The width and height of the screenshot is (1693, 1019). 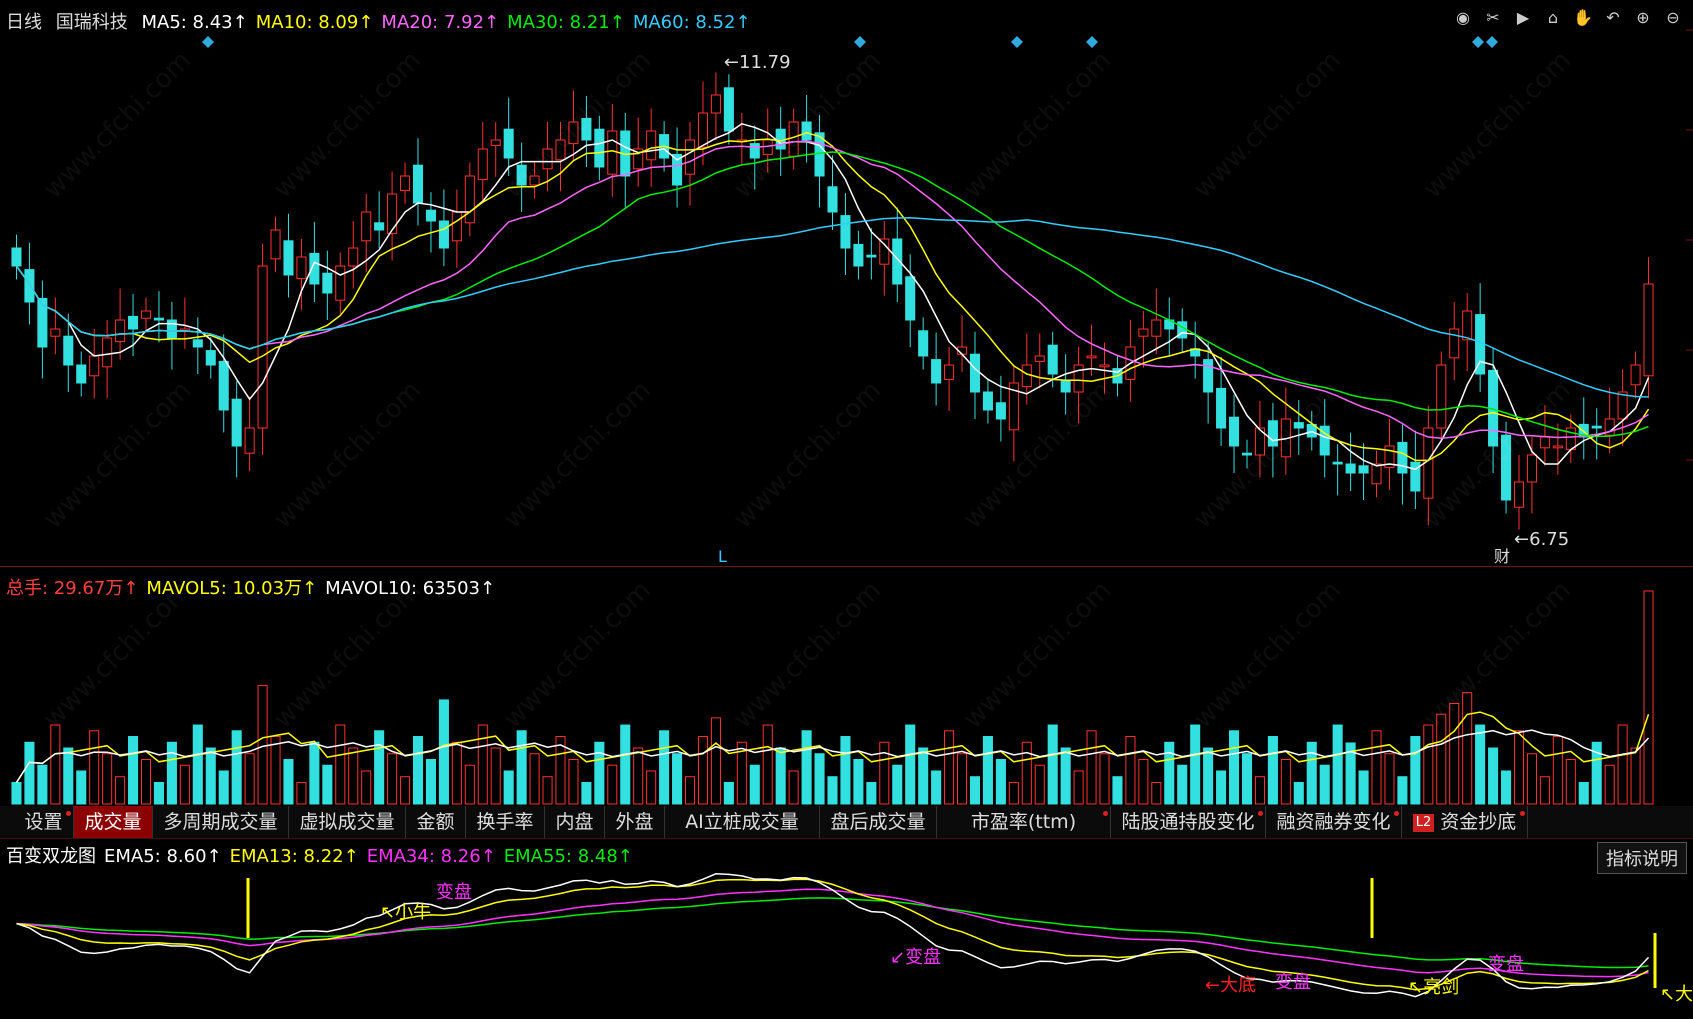 What do you see at coordinates (405, 912) in the screenshot?
I see `signal-label: ↖小牛` at bounding box center [405, 912].